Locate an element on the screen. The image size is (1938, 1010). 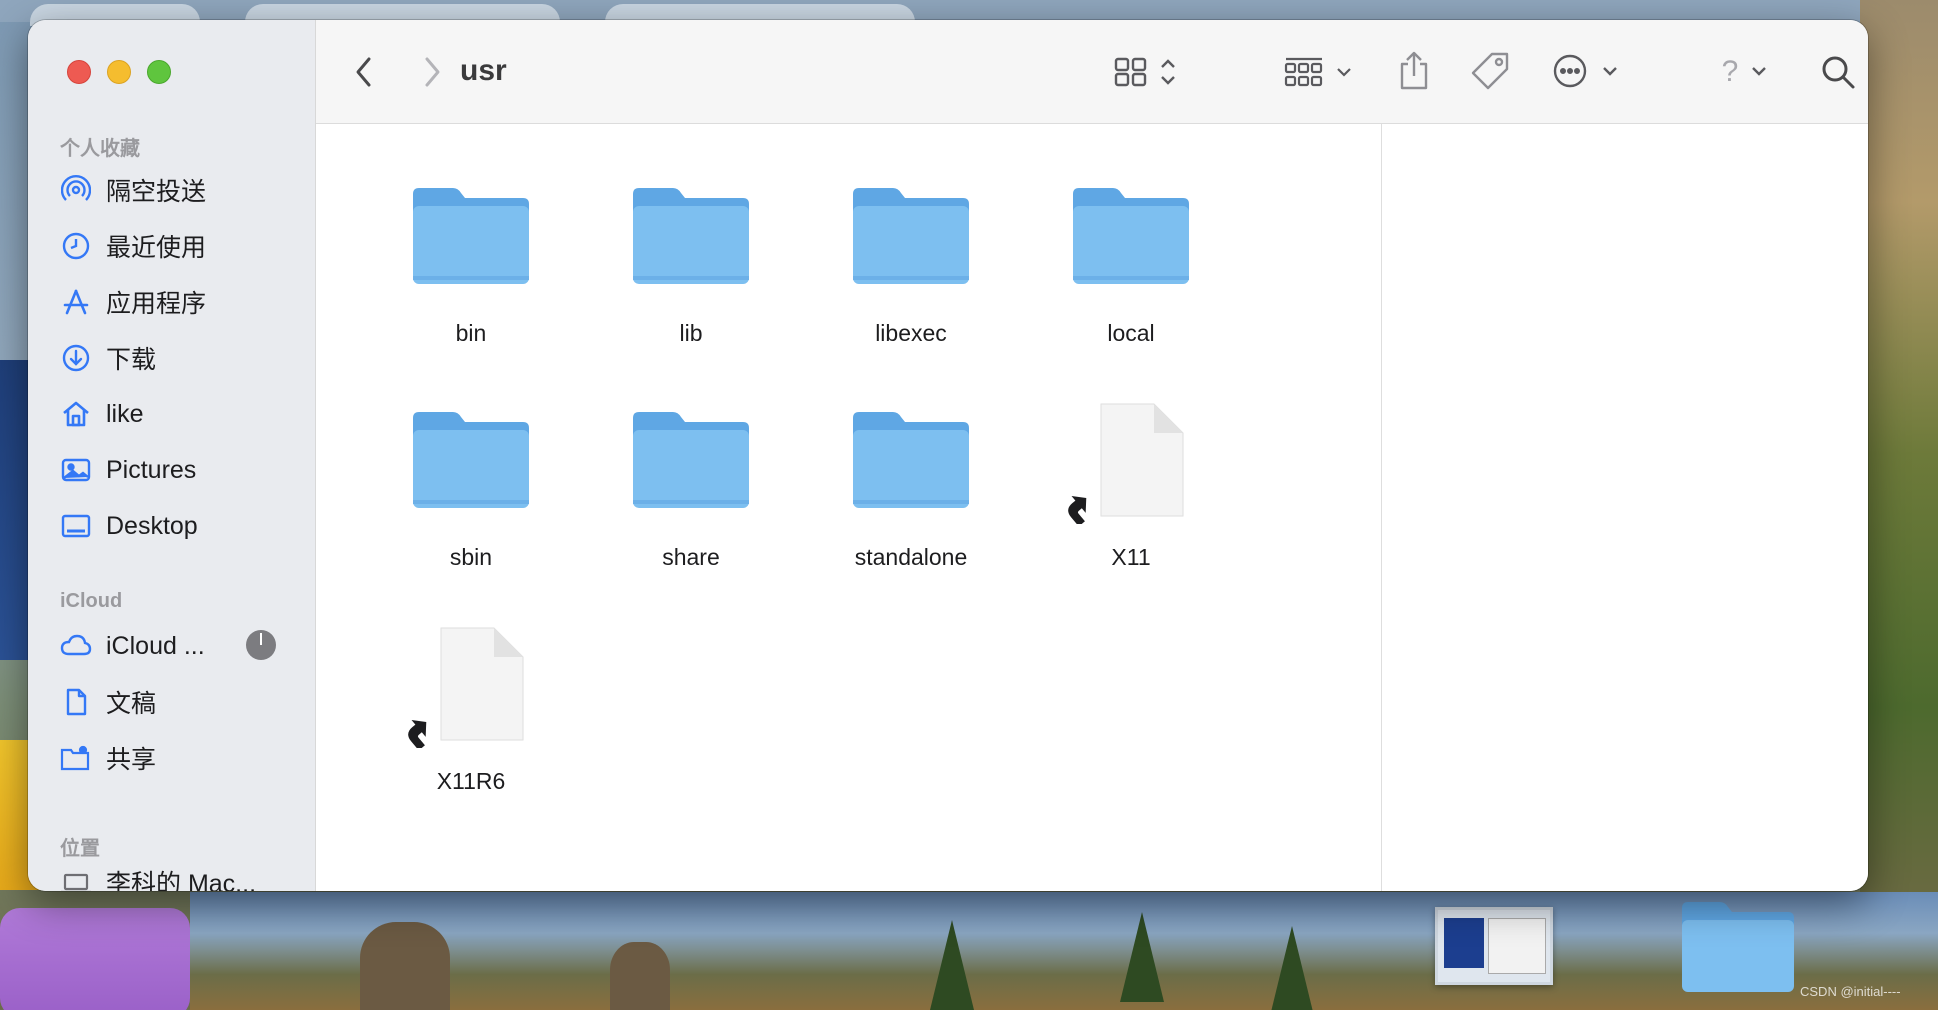
document-icon is located at coordinates (76, 702).